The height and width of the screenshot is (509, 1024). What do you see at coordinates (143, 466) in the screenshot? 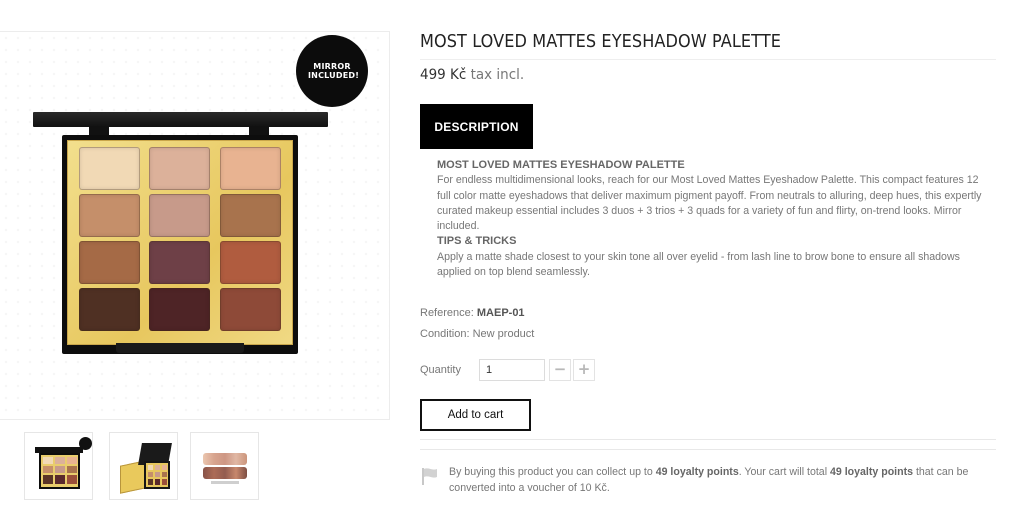
I see `thumbnail-palette-box` at bounding box center [143, 466].